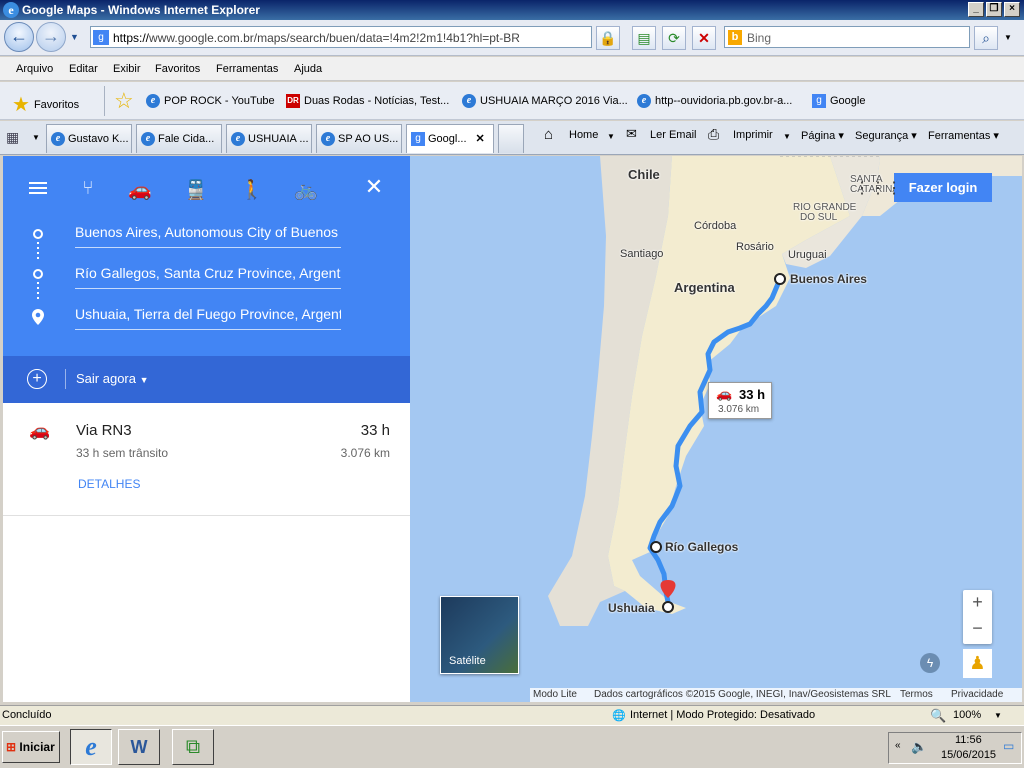 This screenshot has width=1024, height=768. What do you see at coordinates (38, 252) in the screenshot?
I see `route-dots` at bounding box center [38, 252].